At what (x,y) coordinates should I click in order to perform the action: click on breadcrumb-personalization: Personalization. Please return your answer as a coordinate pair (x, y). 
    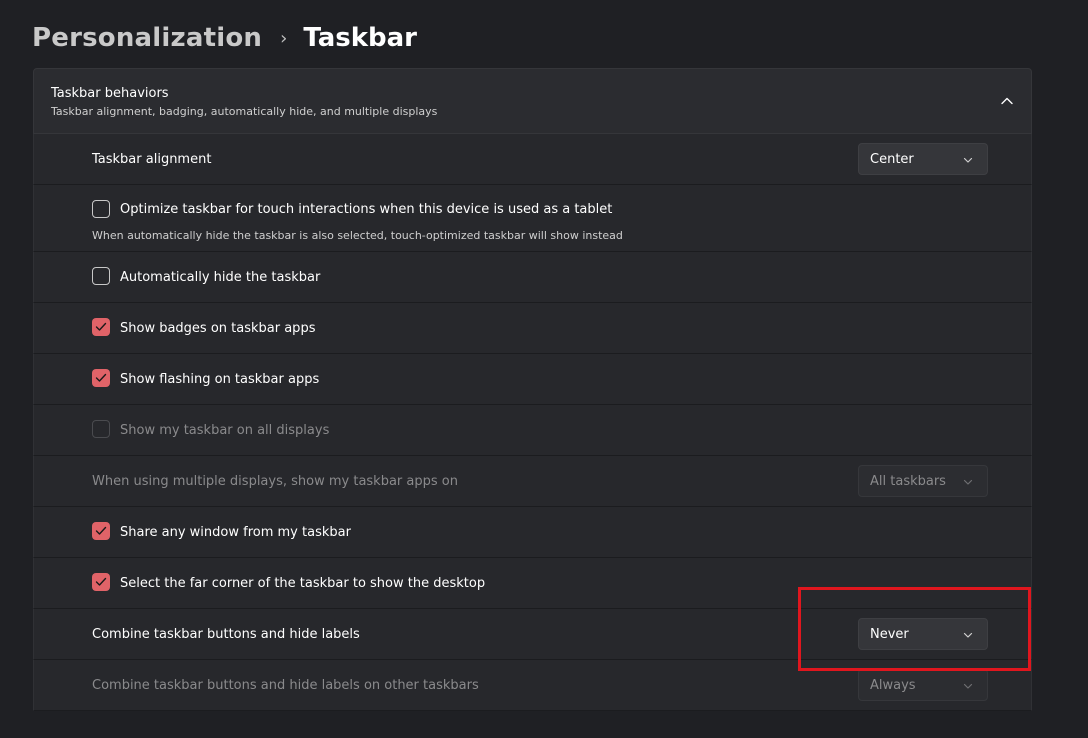
    Looking at the image, I should click on (147, 38).